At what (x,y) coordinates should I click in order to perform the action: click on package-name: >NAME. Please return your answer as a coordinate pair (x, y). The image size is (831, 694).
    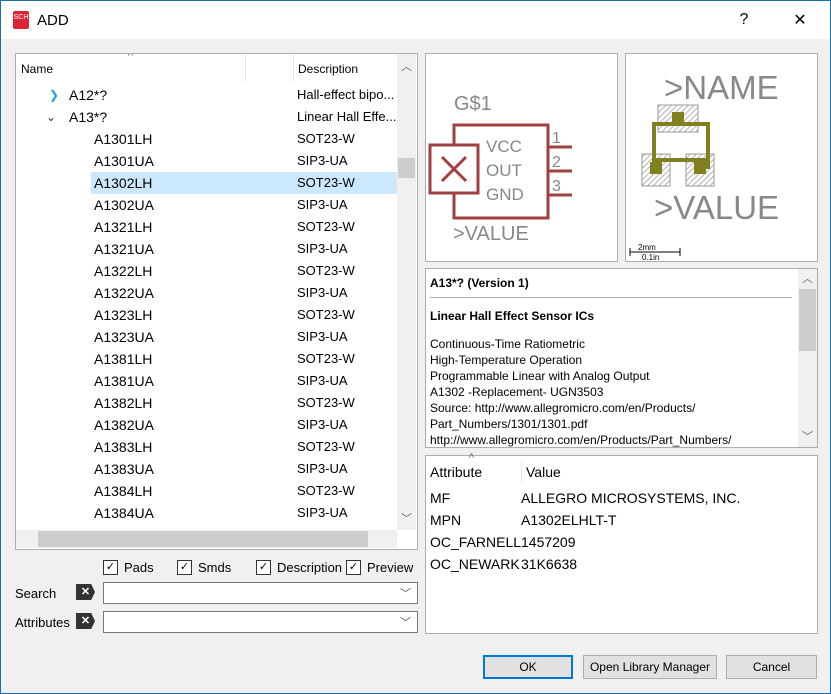
    Looking at the image, I should click on (721, 87).